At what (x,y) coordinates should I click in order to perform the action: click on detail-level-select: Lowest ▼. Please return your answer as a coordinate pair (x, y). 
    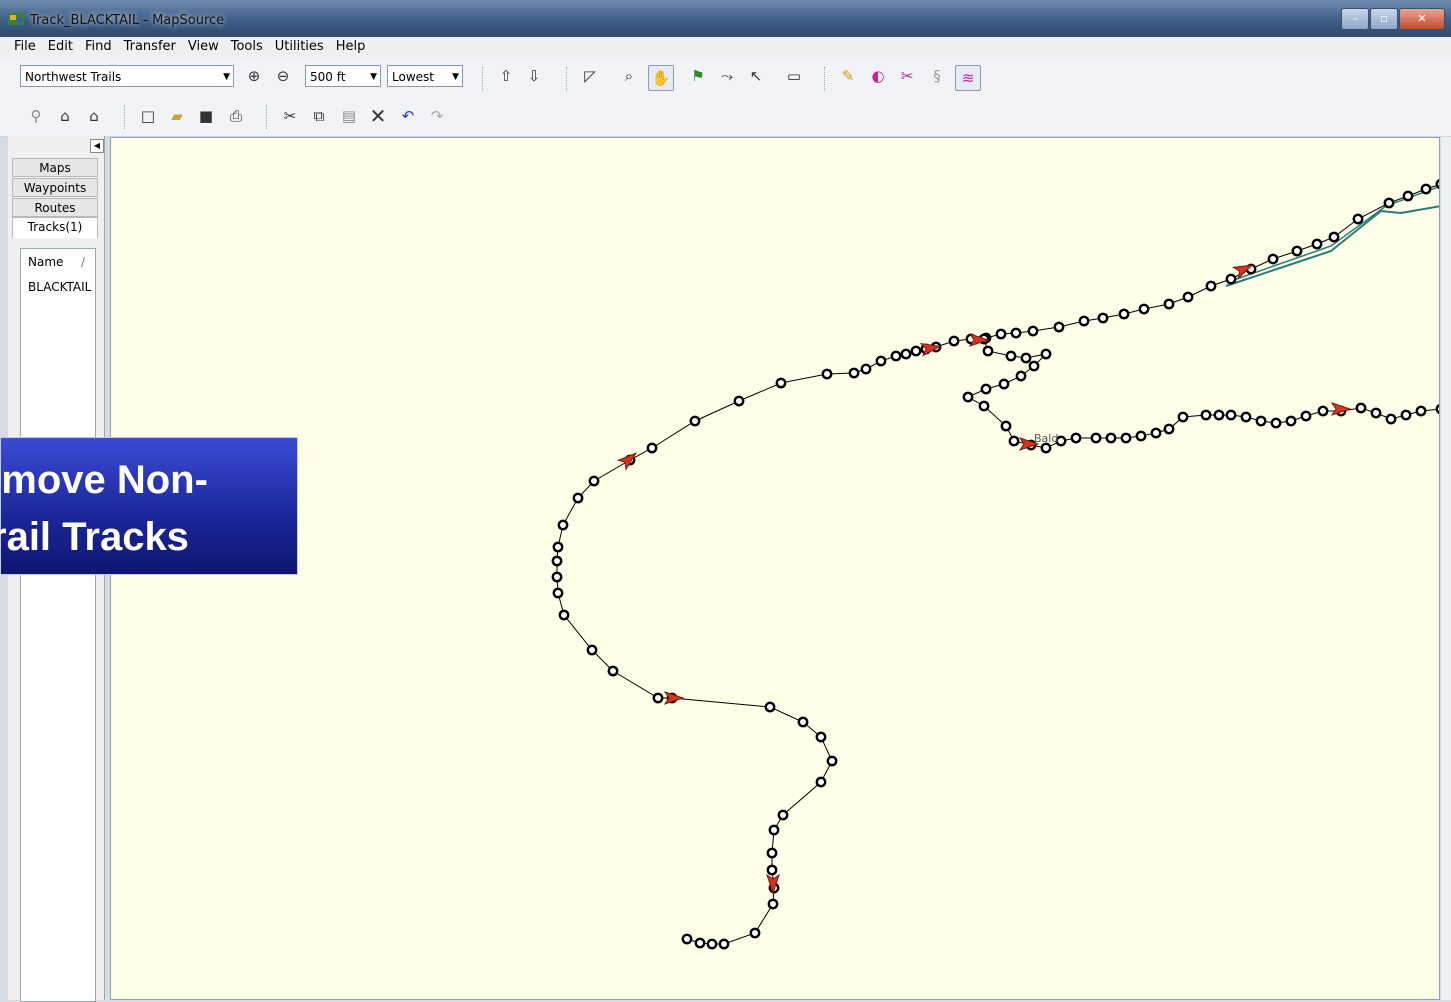
    Looking at the image, I should click on (425, 76).